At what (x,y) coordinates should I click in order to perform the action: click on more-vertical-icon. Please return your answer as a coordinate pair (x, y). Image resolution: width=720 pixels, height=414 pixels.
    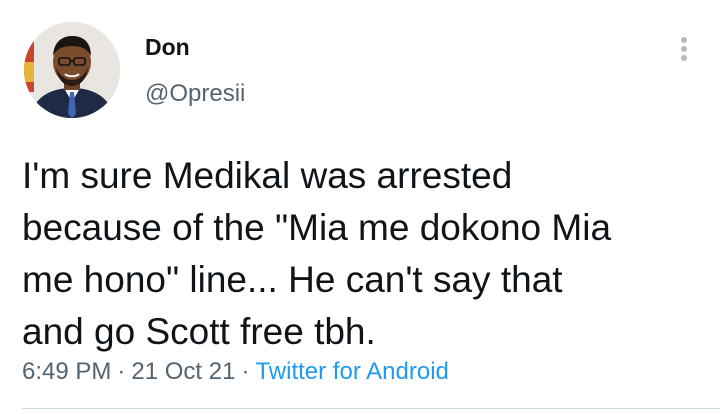
    Looking at the image, I should click on (684, 49).